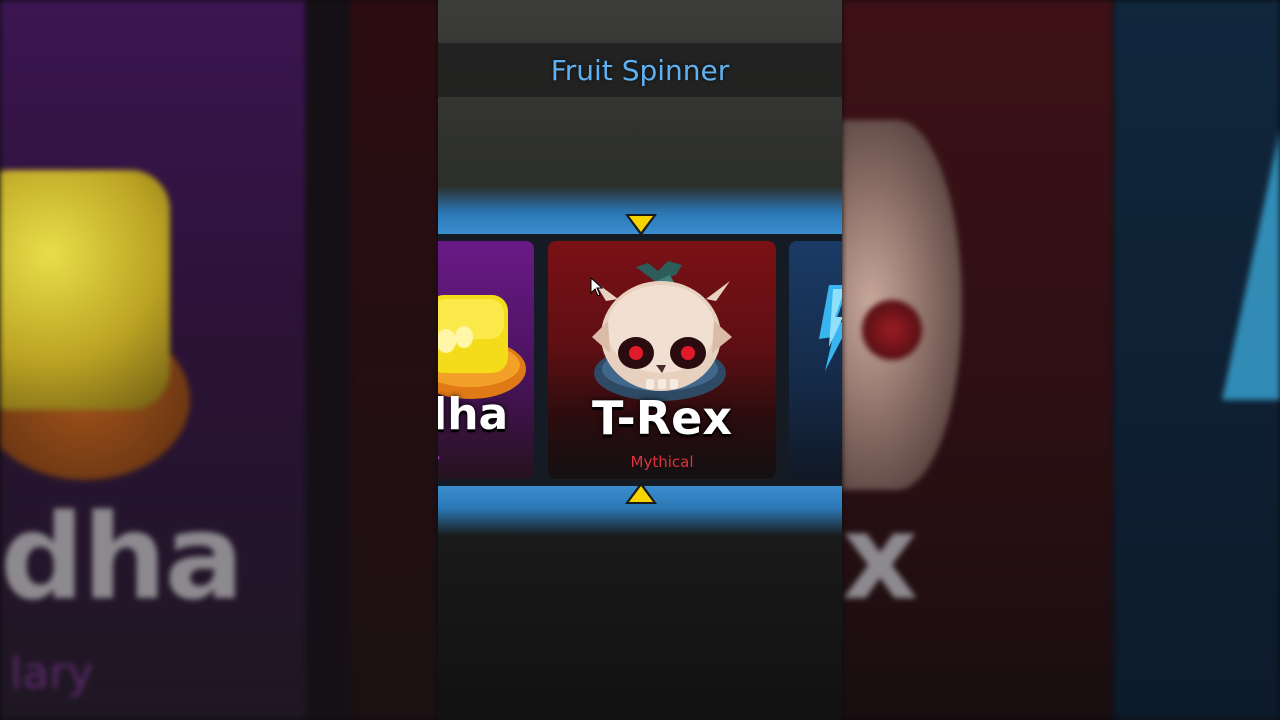  I want to click on bg-fruit-name-right: x, so click(880, 557).